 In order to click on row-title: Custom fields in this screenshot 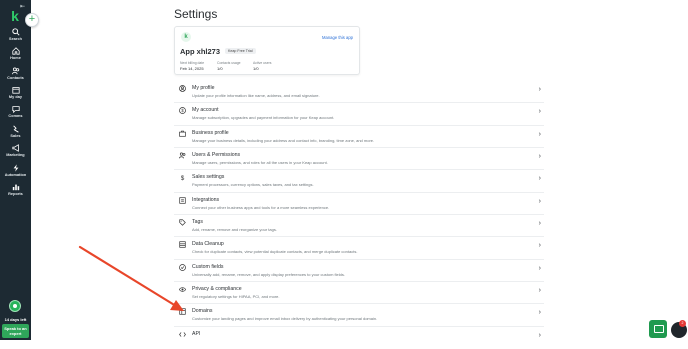, I will do `click(208, 266)`.